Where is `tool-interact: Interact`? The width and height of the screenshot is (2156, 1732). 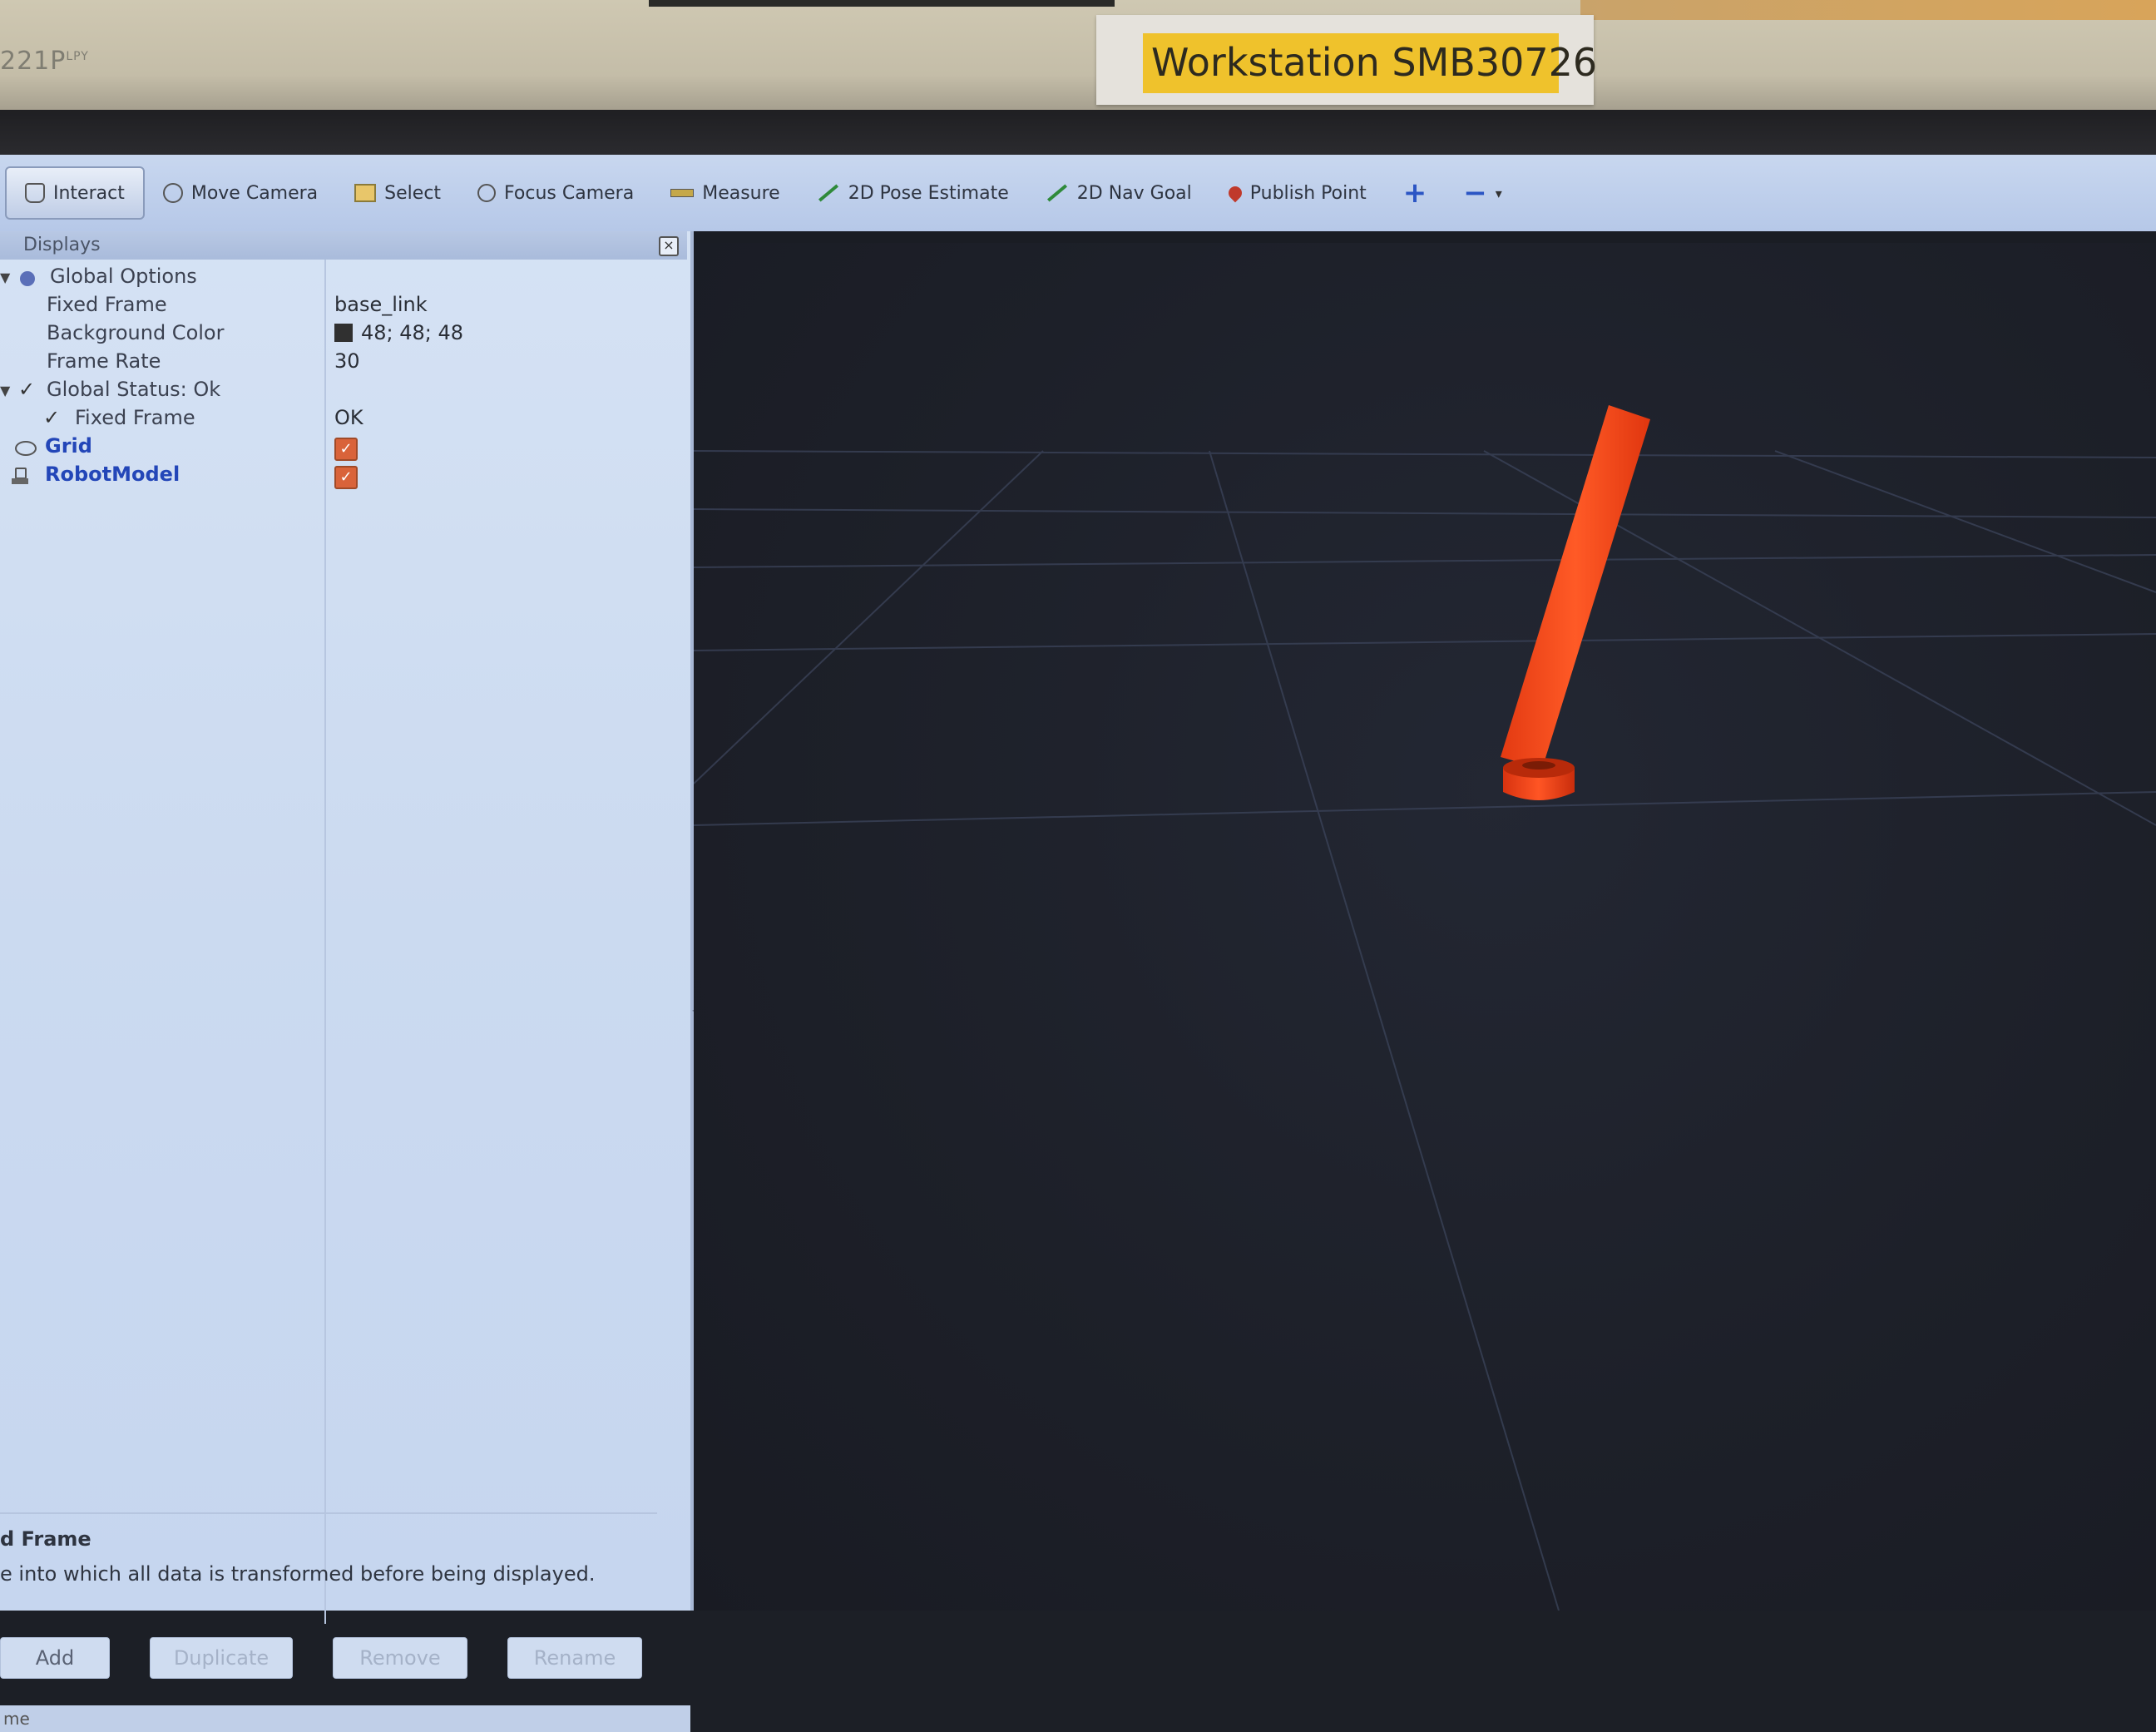
tool-interact: Interact is located at coordinates (75, 193).